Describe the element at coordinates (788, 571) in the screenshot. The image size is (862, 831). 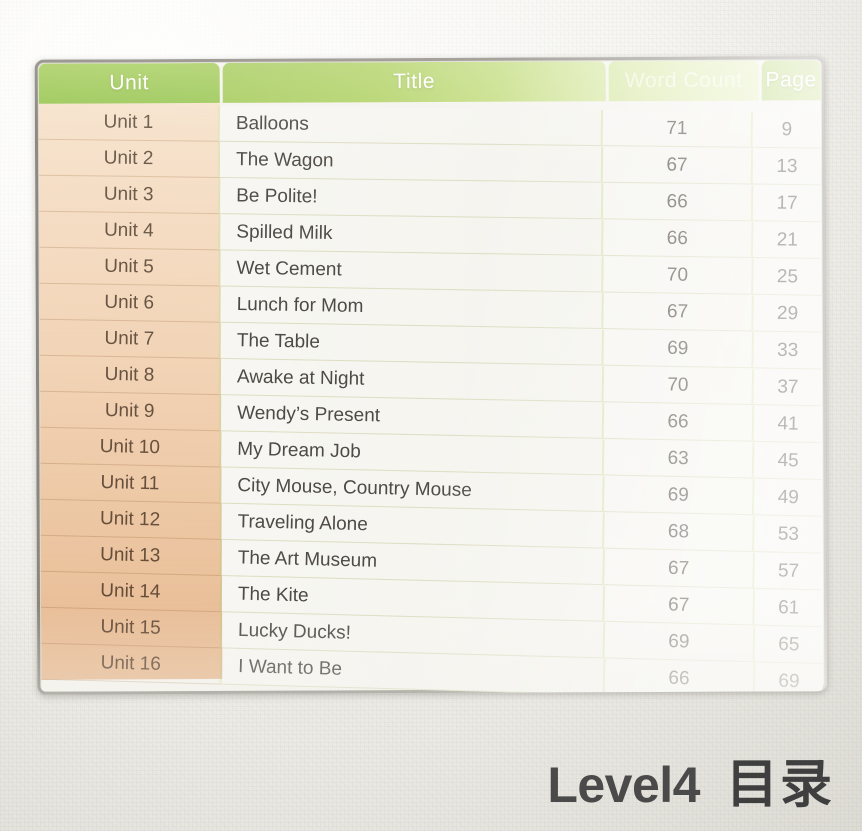
I see `cell-page: 57` at that location.